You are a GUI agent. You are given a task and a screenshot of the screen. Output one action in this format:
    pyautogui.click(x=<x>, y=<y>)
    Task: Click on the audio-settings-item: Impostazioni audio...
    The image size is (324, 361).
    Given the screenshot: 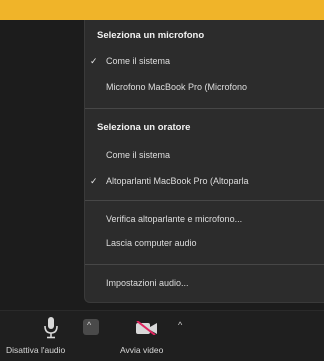 What is the action you would take?
    pyautogui.click(x=204, y=284)
    